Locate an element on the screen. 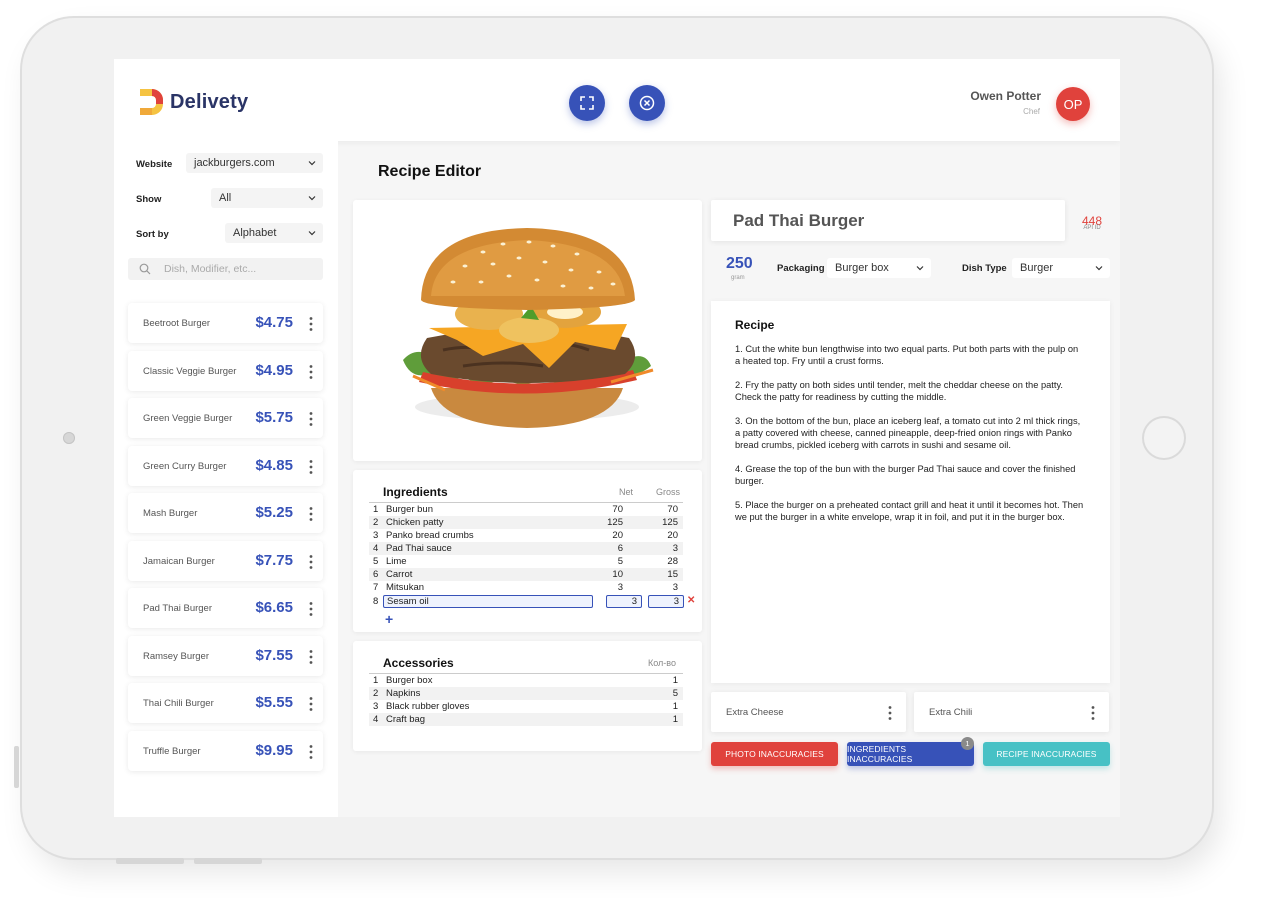  ingredient-net-input: 3 is located at coordinates (624, 601).